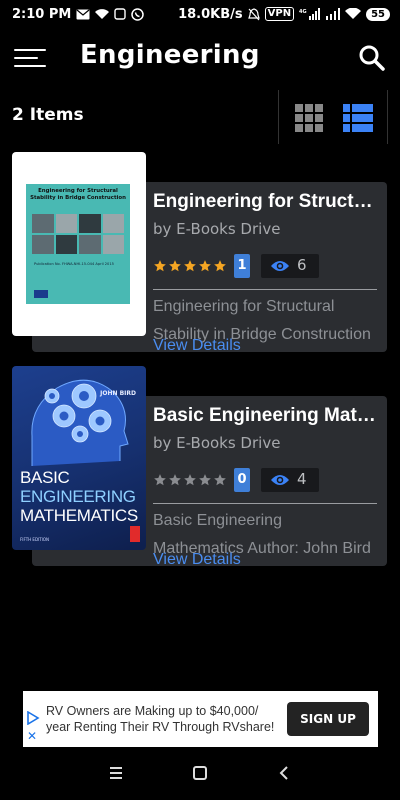 The height and width of the screenshot is (800, 400). I want to click on battery-indicator: 55, so click(378, 14).